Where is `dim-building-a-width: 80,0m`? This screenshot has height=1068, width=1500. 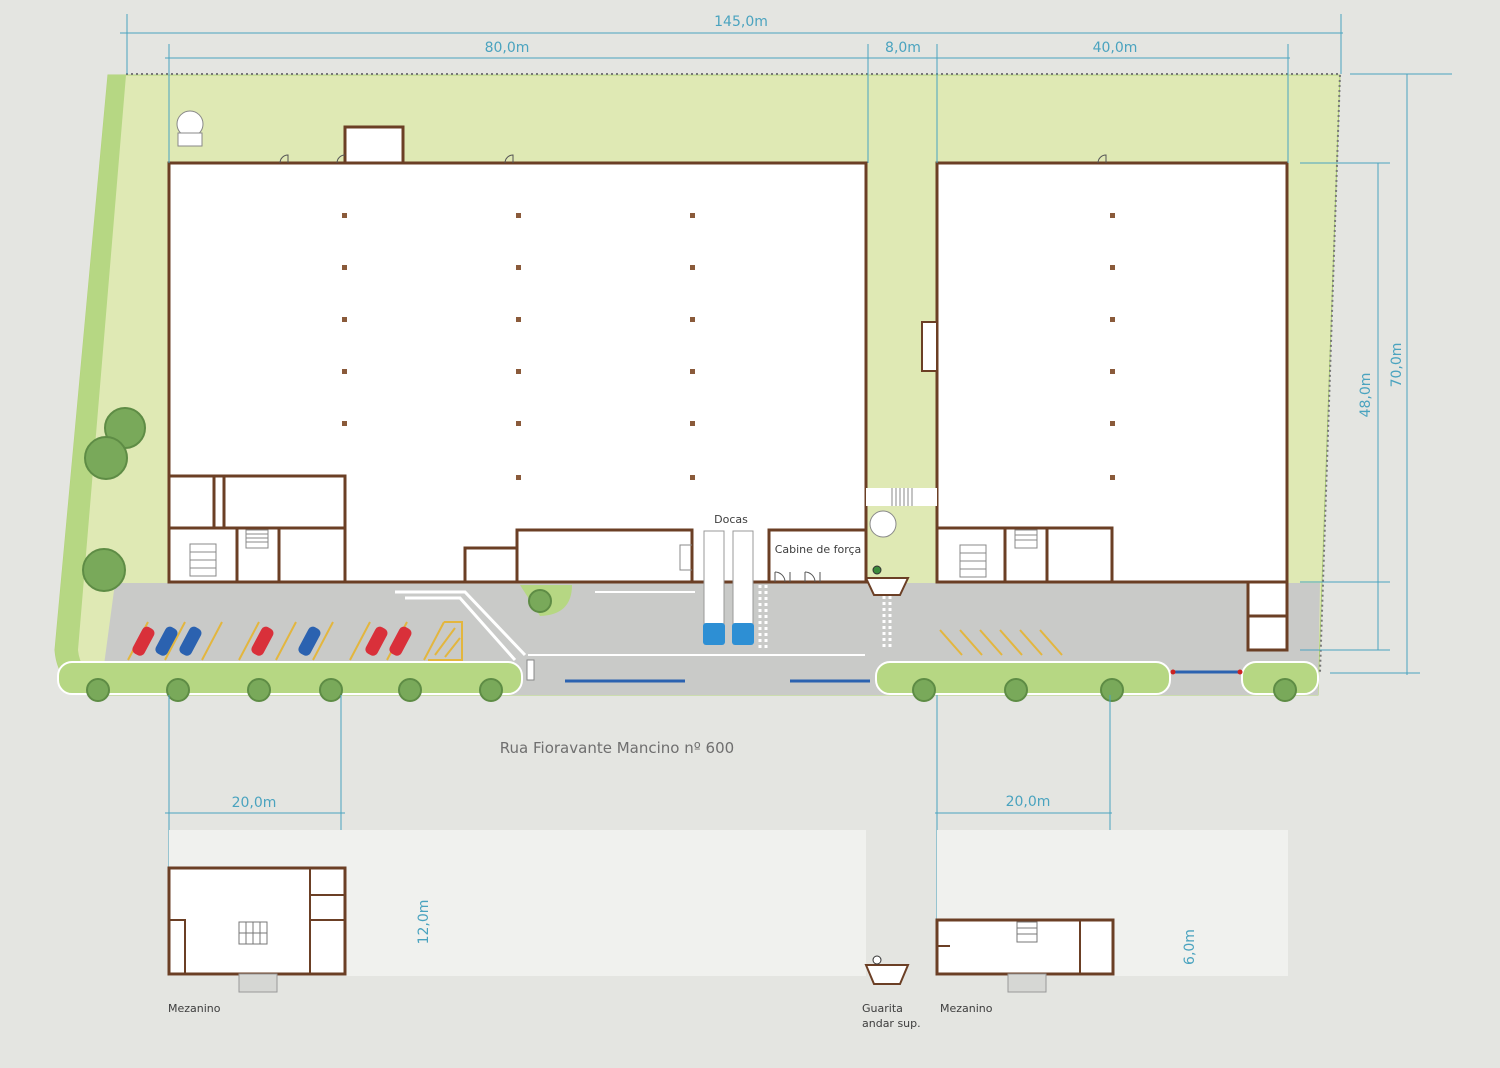
dim-building-a-width: 80,0m is located at coordinates (507, 48).